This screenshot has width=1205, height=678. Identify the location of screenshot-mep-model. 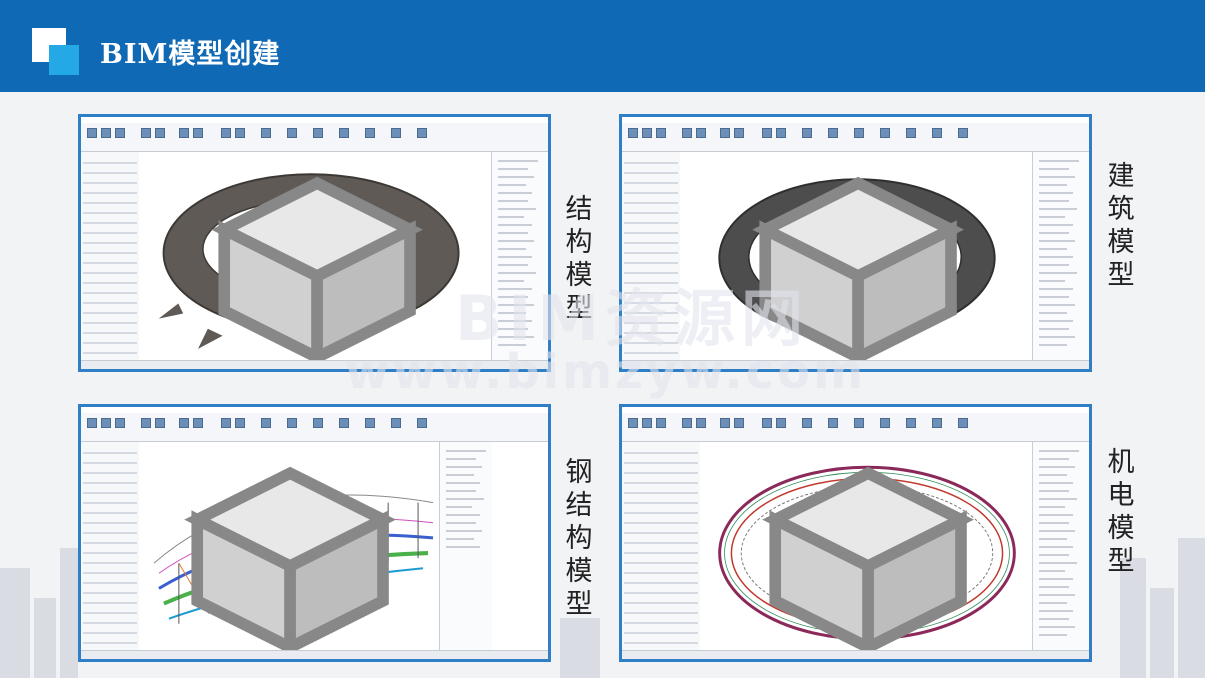
(855, 533).